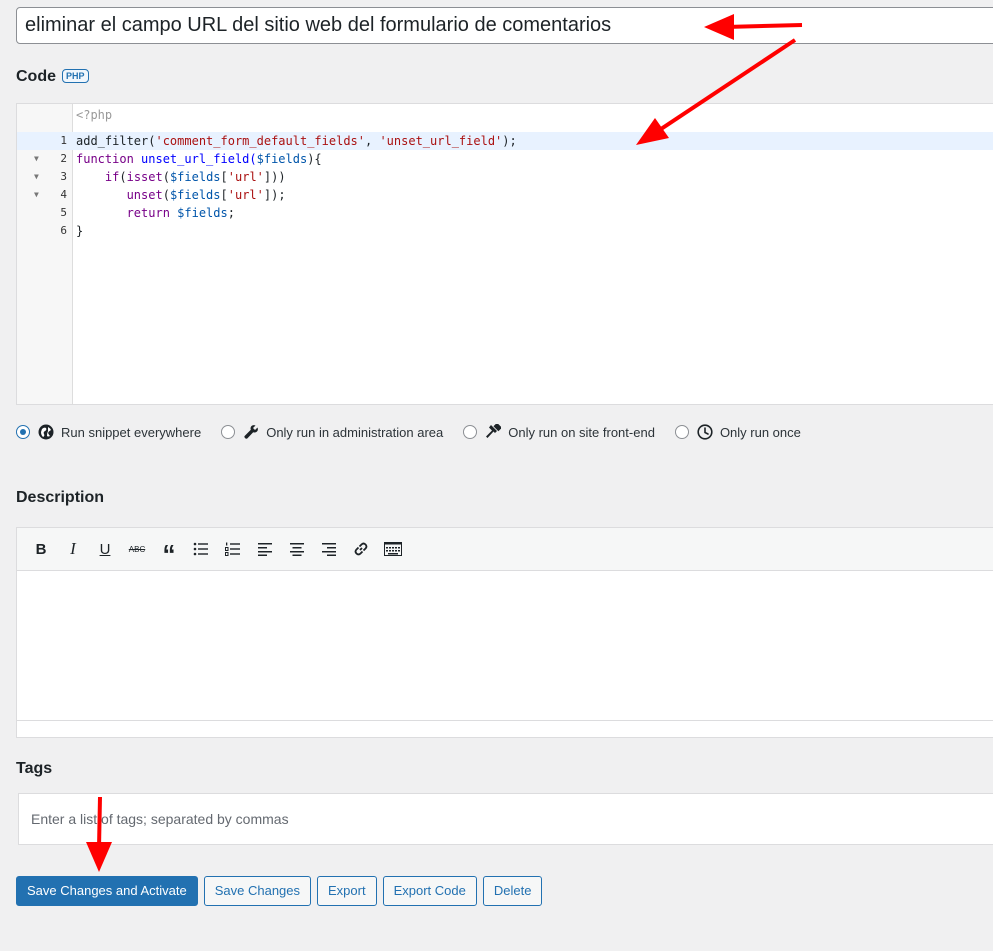  Describe the element at coordinates (505, 549) in the screenshot. I see `editor-toolbar: B I U ABC “` at that location.